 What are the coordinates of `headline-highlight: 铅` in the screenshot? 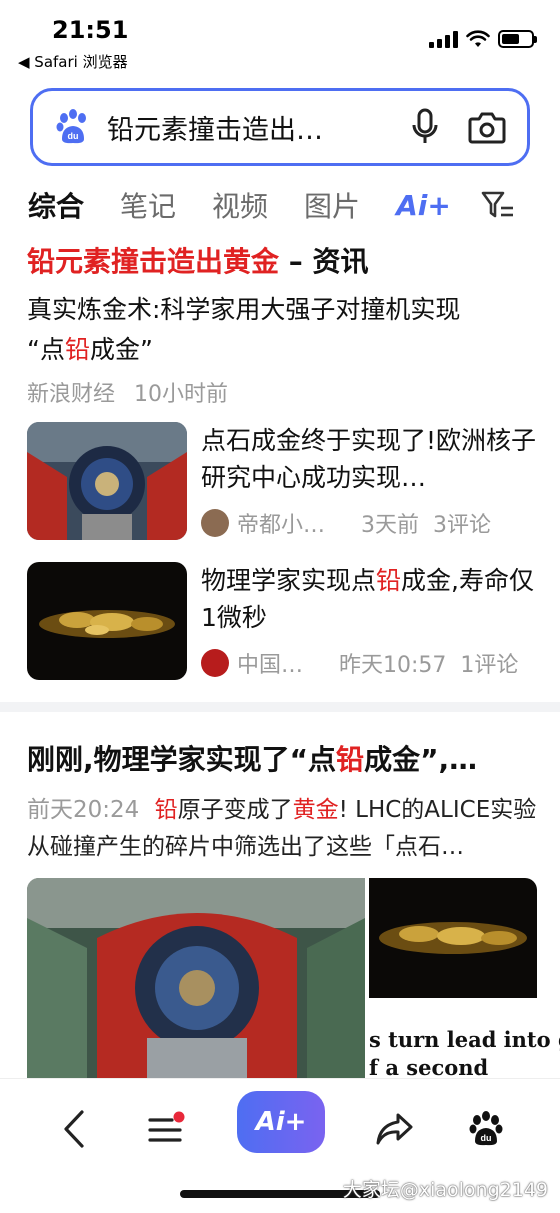 It's located at (77, 349).